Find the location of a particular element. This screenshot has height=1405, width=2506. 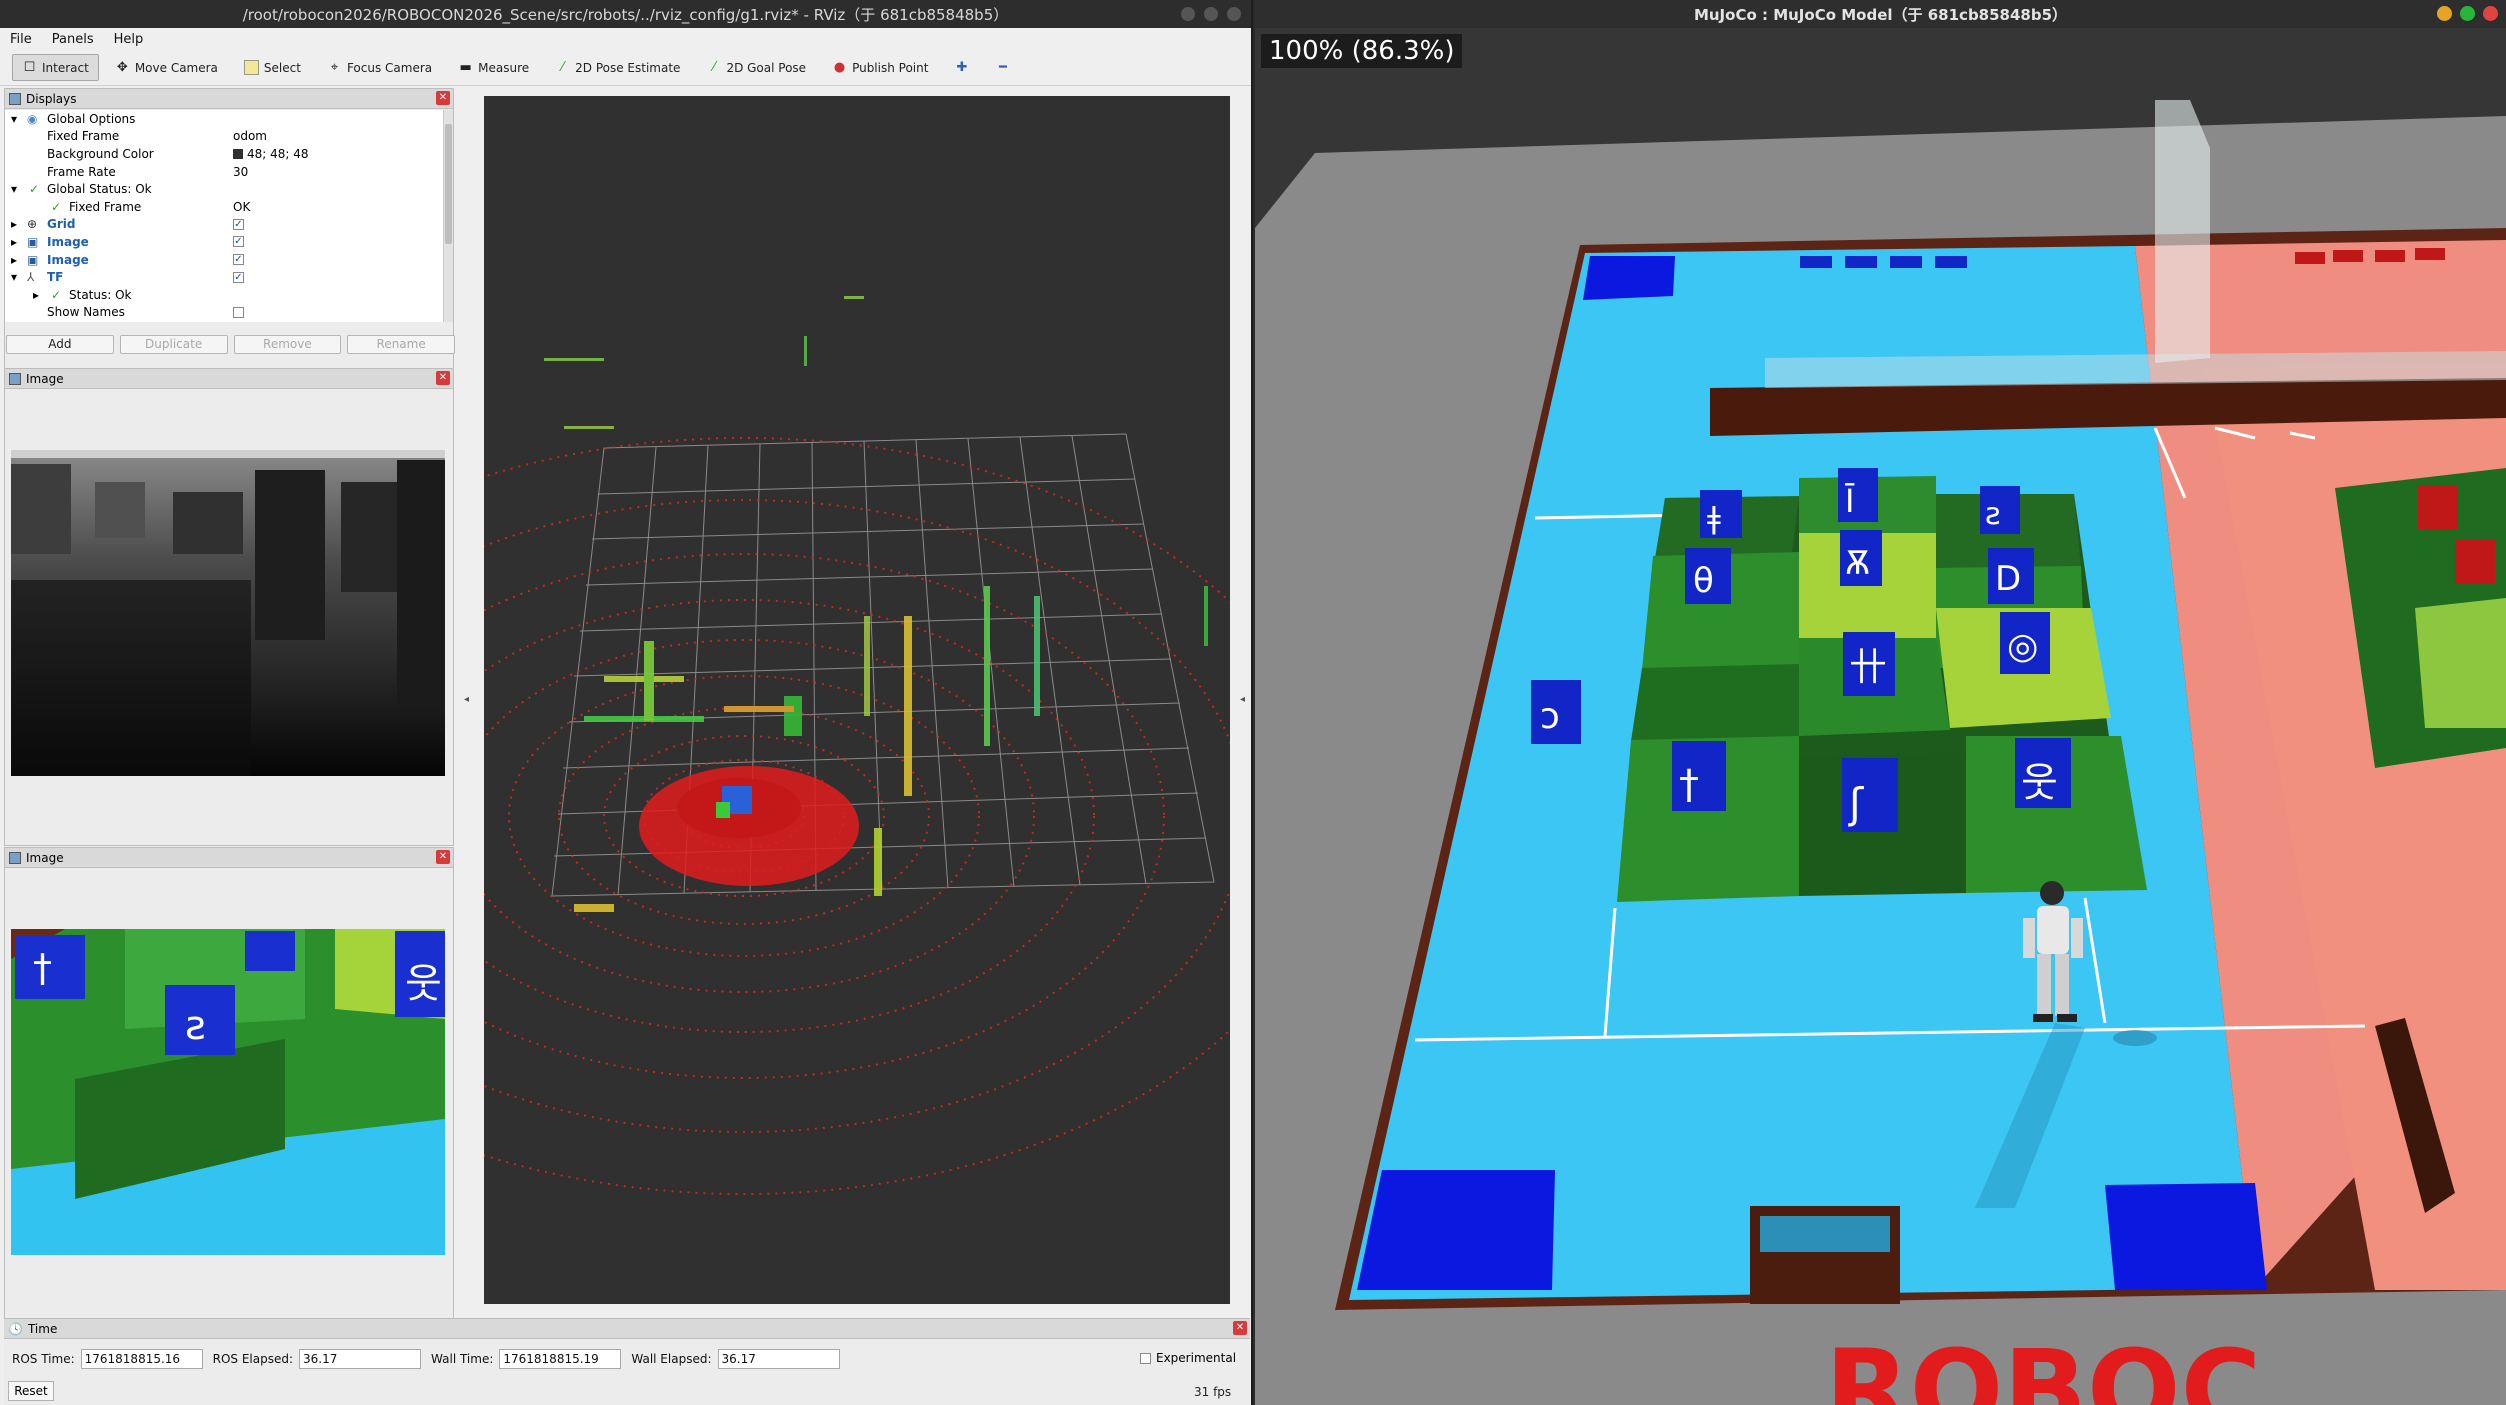

menu-panels: Panels is located at coordinates (73, 39).